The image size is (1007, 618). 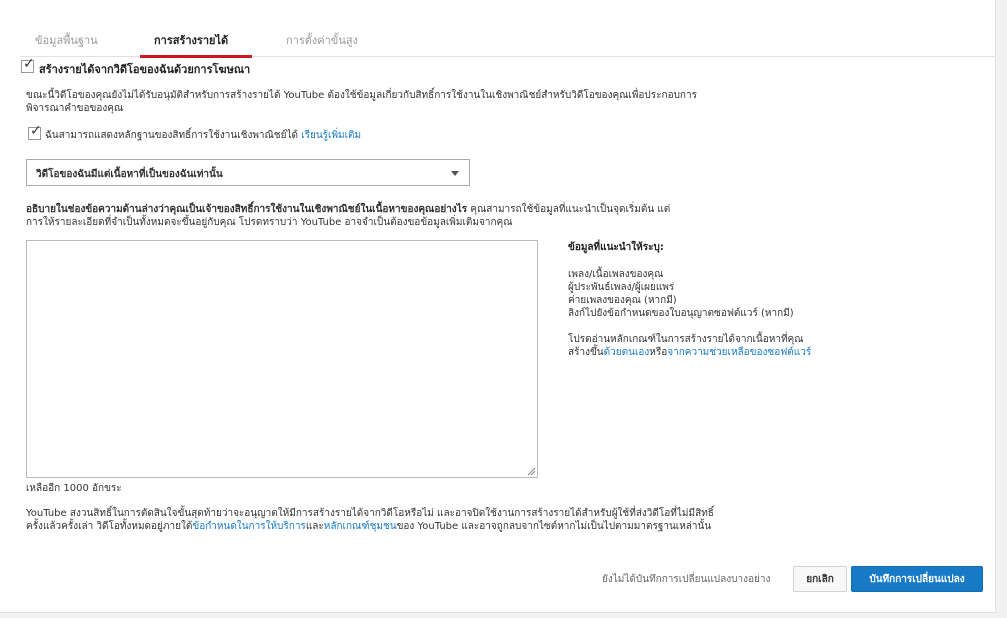 What do you see at coordinates (820, 579) in the screenshot?
I see `cancel-button: ยกเลิก` at bounding box center [820, 579].